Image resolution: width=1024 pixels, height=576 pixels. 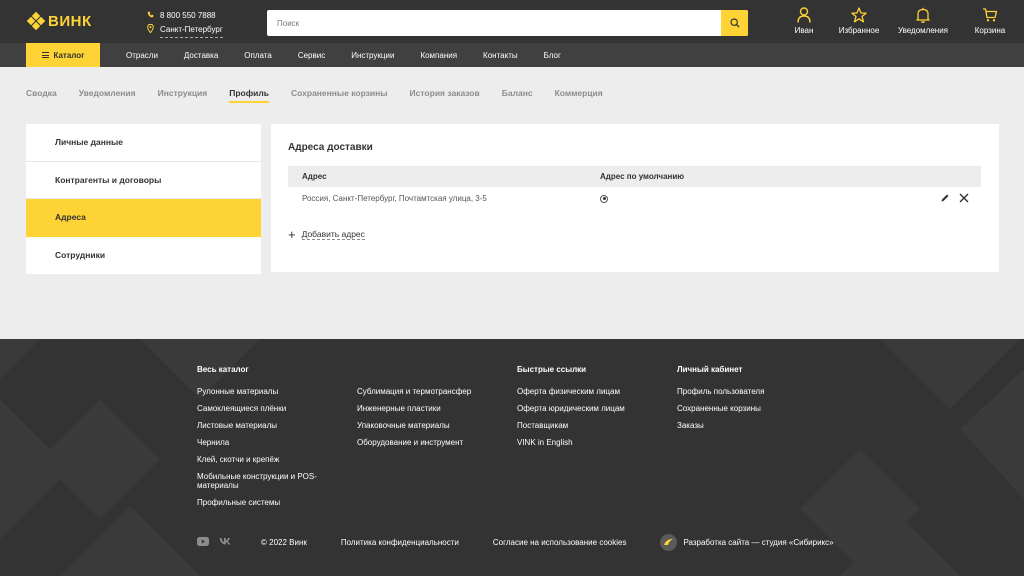 What do you see at coordinates (804, 21) in the screenshot?
I see `user-button: Иван` at bounding box center [804, 21].